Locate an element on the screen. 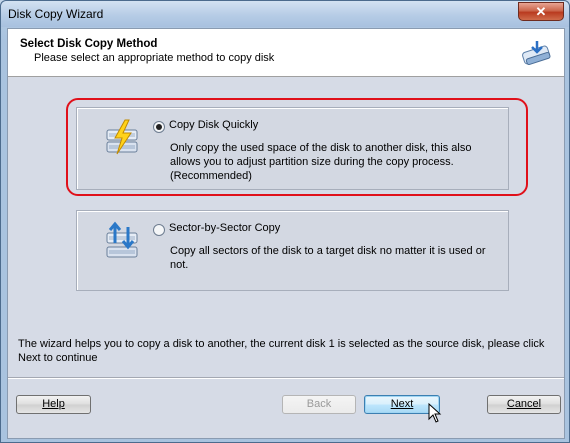 The width and height of the screenshot is (570, 443). cancel-button-label: Cancel is located at coordinates (524, 404).